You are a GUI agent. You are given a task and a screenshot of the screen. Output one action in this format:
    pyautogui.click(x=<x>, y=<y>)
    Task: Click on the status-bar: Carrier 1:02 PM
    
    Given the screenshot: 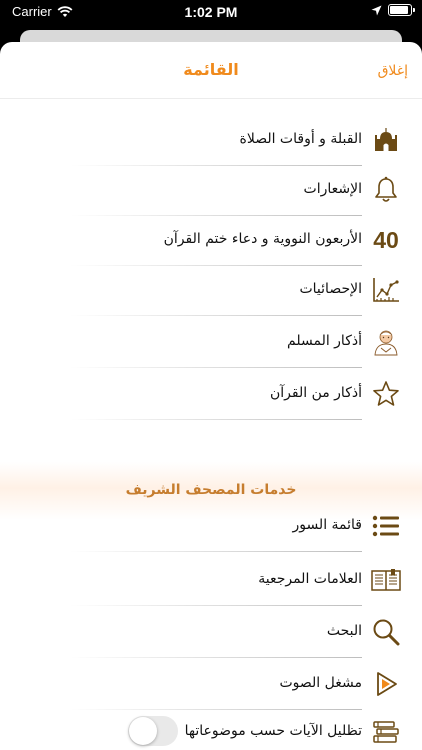 What is the action you would take?
    pyautogui.click(x=211, y=12)
    